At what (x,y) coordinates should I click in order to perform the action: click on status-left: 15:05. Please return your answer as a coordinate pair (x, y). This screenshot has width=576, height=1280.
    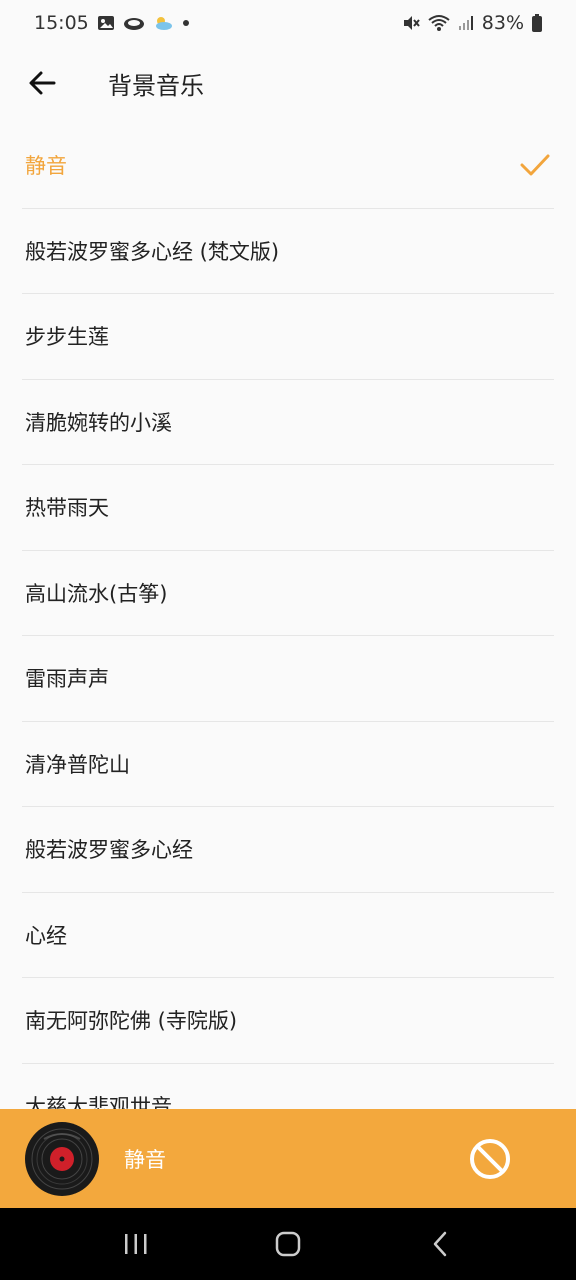
    Looking at the image, I should click on (112, 23).